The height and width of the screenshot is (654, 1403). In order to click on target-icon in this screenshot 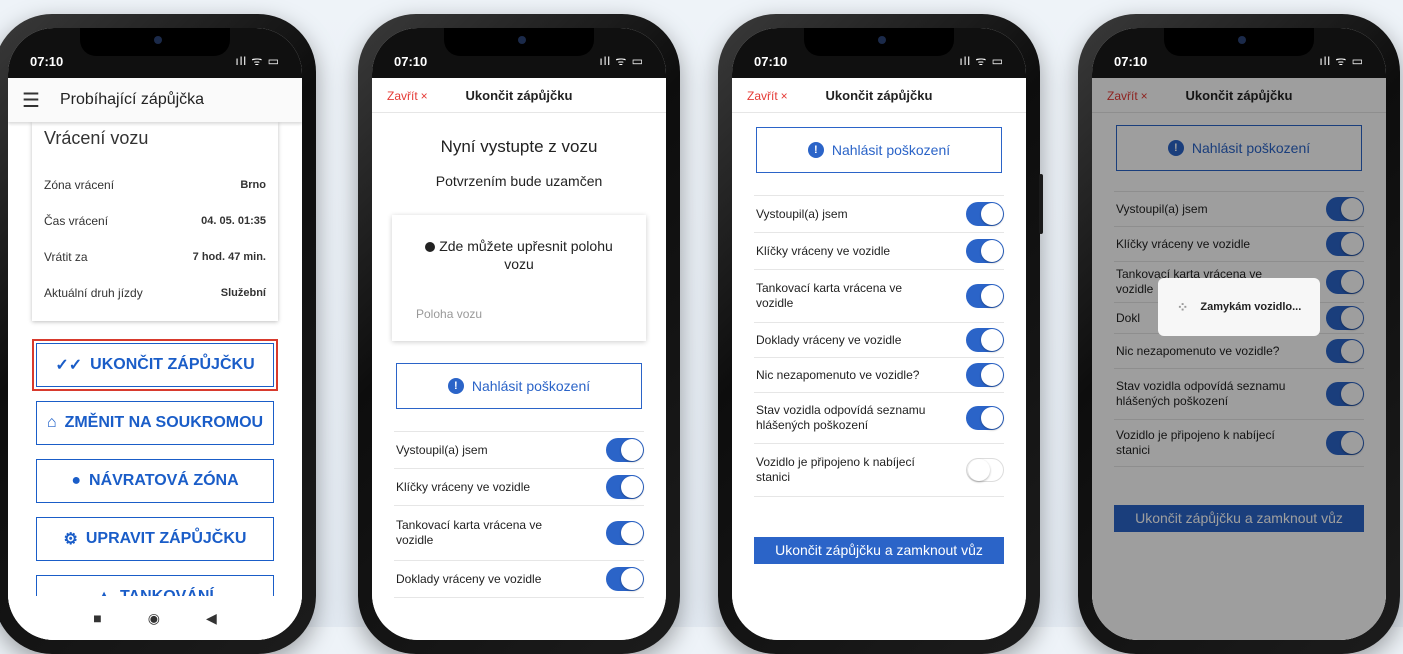, I will do `click(430, 247)`.